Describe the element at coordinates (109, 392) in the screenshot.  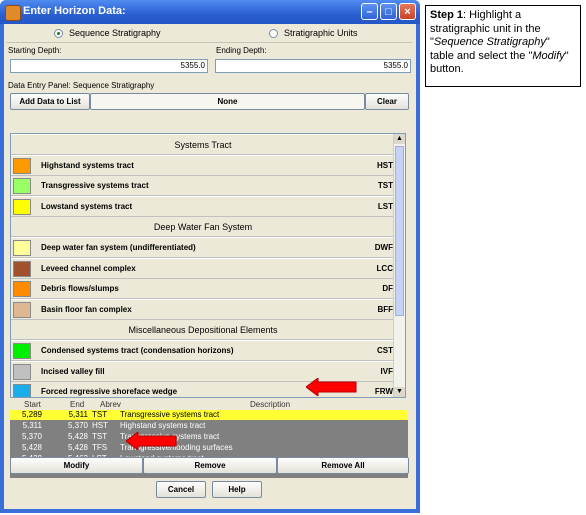
I see `list-item-name: Forced regressive shoreface wedge` at that location.